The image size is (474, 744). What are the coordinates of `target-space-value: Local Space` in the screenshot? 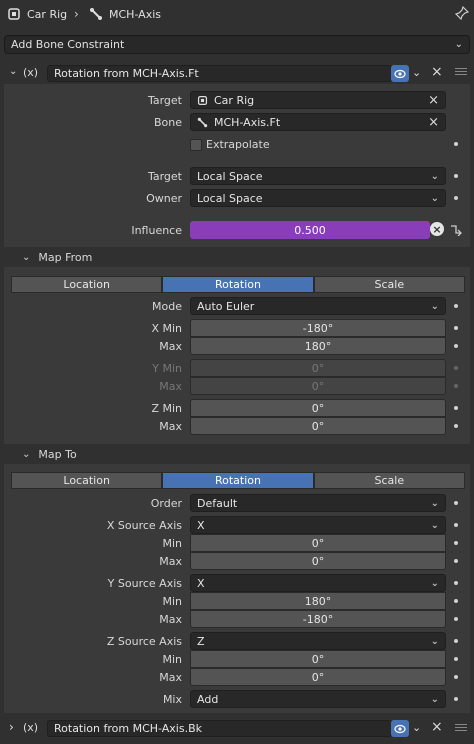 It's located at (230, 176).